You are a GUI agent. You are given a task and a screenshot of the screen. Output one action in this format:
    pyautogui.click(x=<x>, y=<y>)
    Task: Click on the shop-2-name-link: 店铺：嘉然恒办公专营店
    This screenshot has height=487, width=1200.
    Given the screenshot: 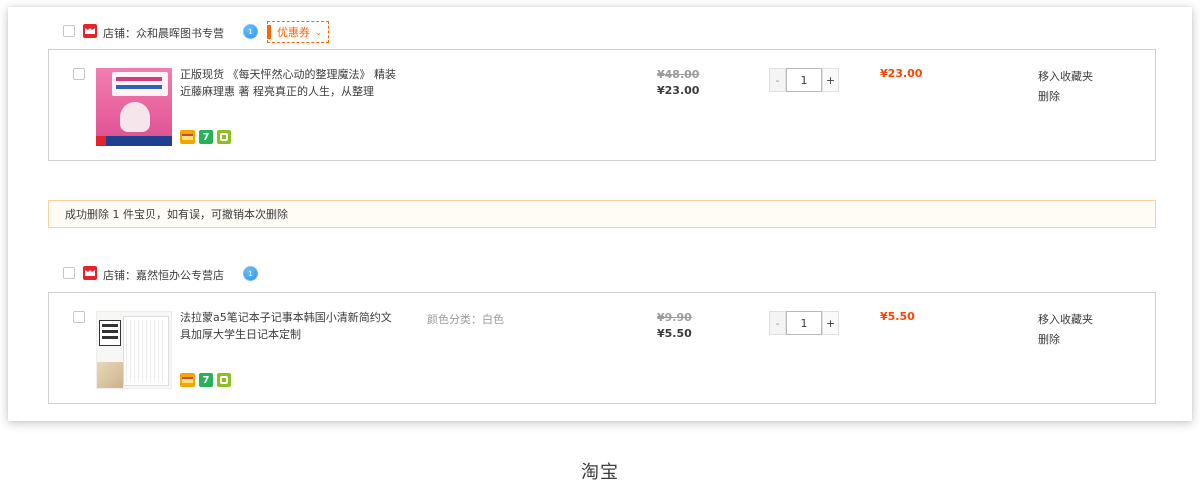 What is the action you would take?
    pyautogui.click(x=163, y=275)
    